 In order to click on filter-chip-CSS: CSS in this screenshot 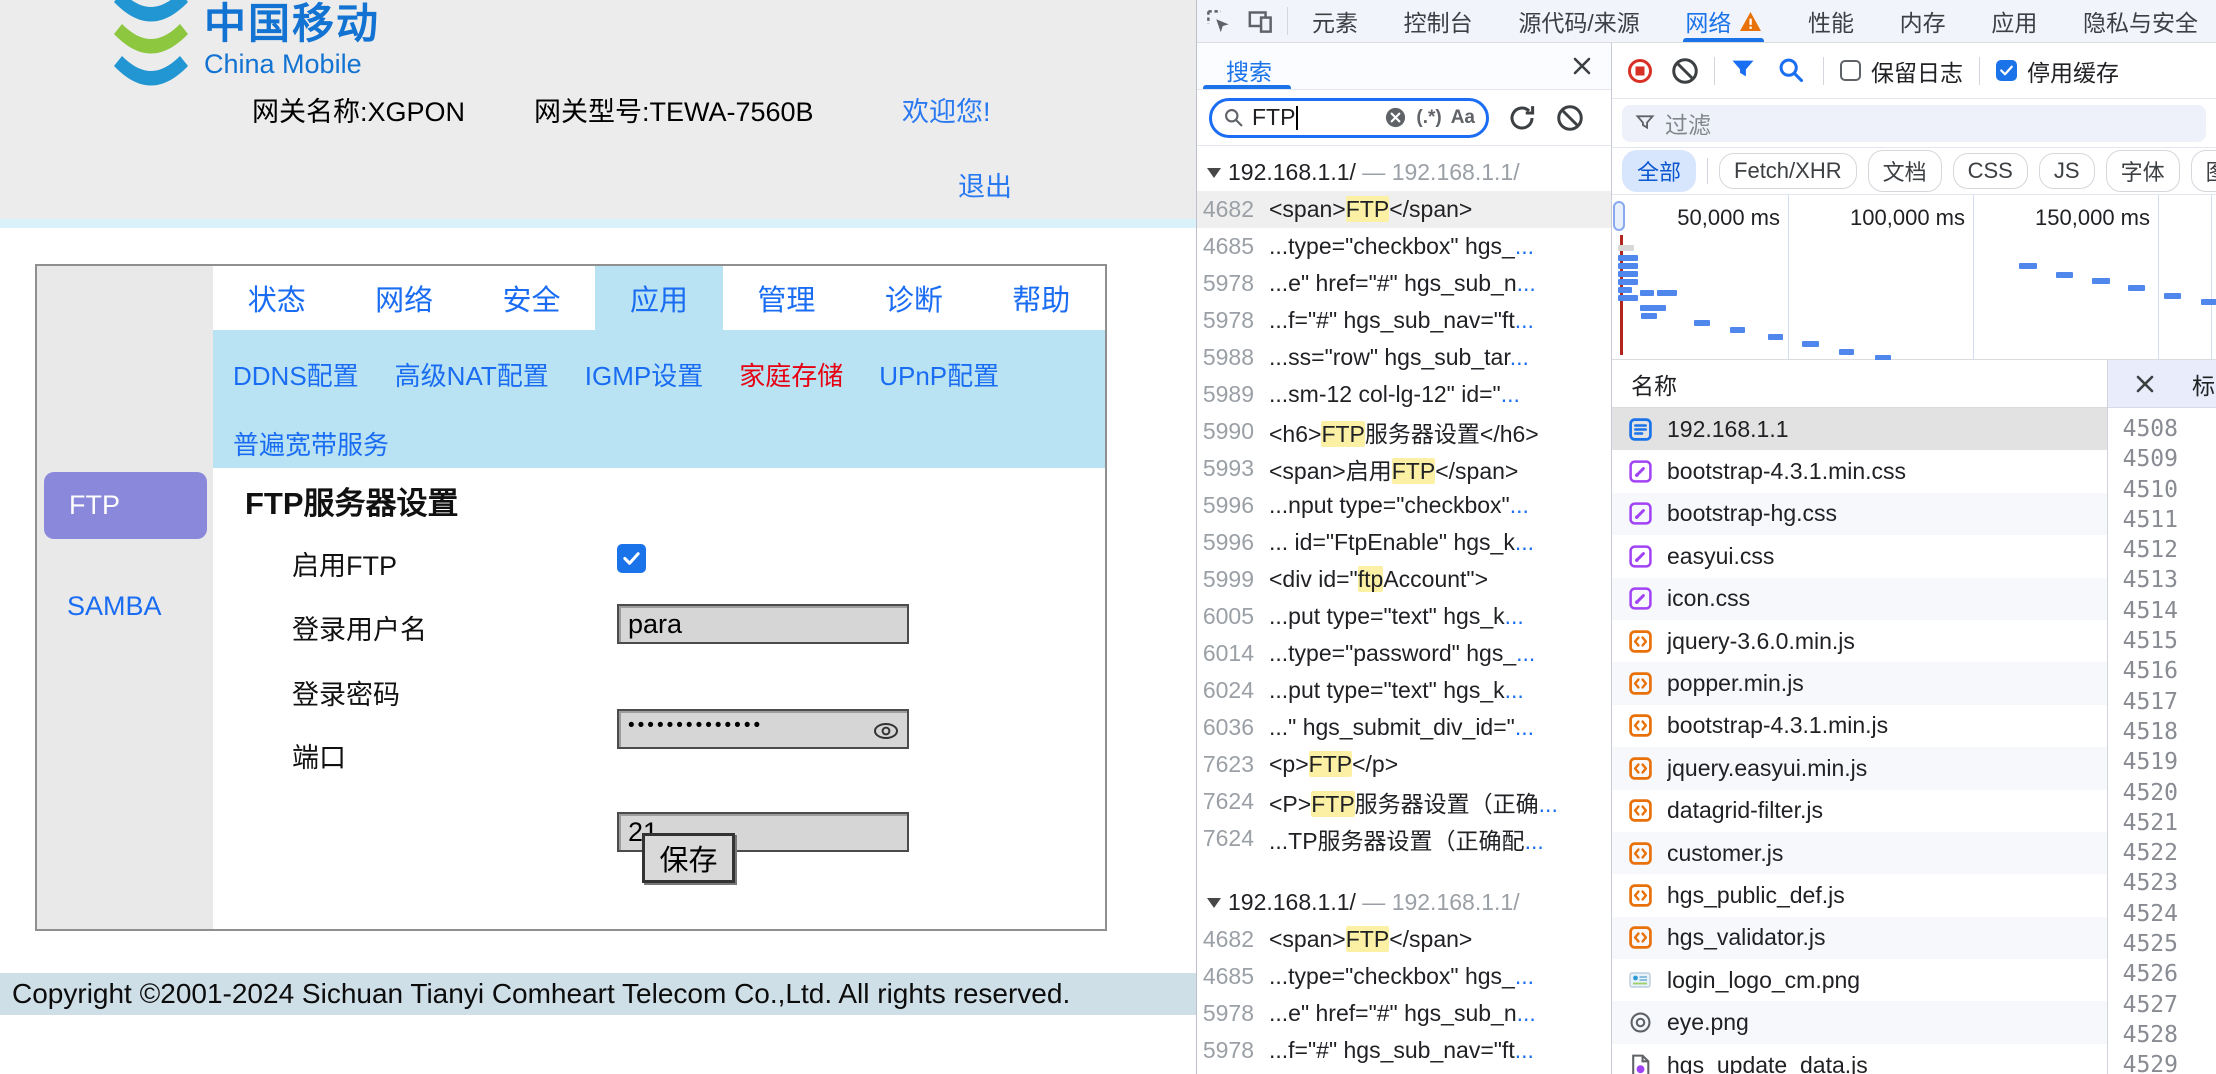, I will do `click(1990, 171)`.